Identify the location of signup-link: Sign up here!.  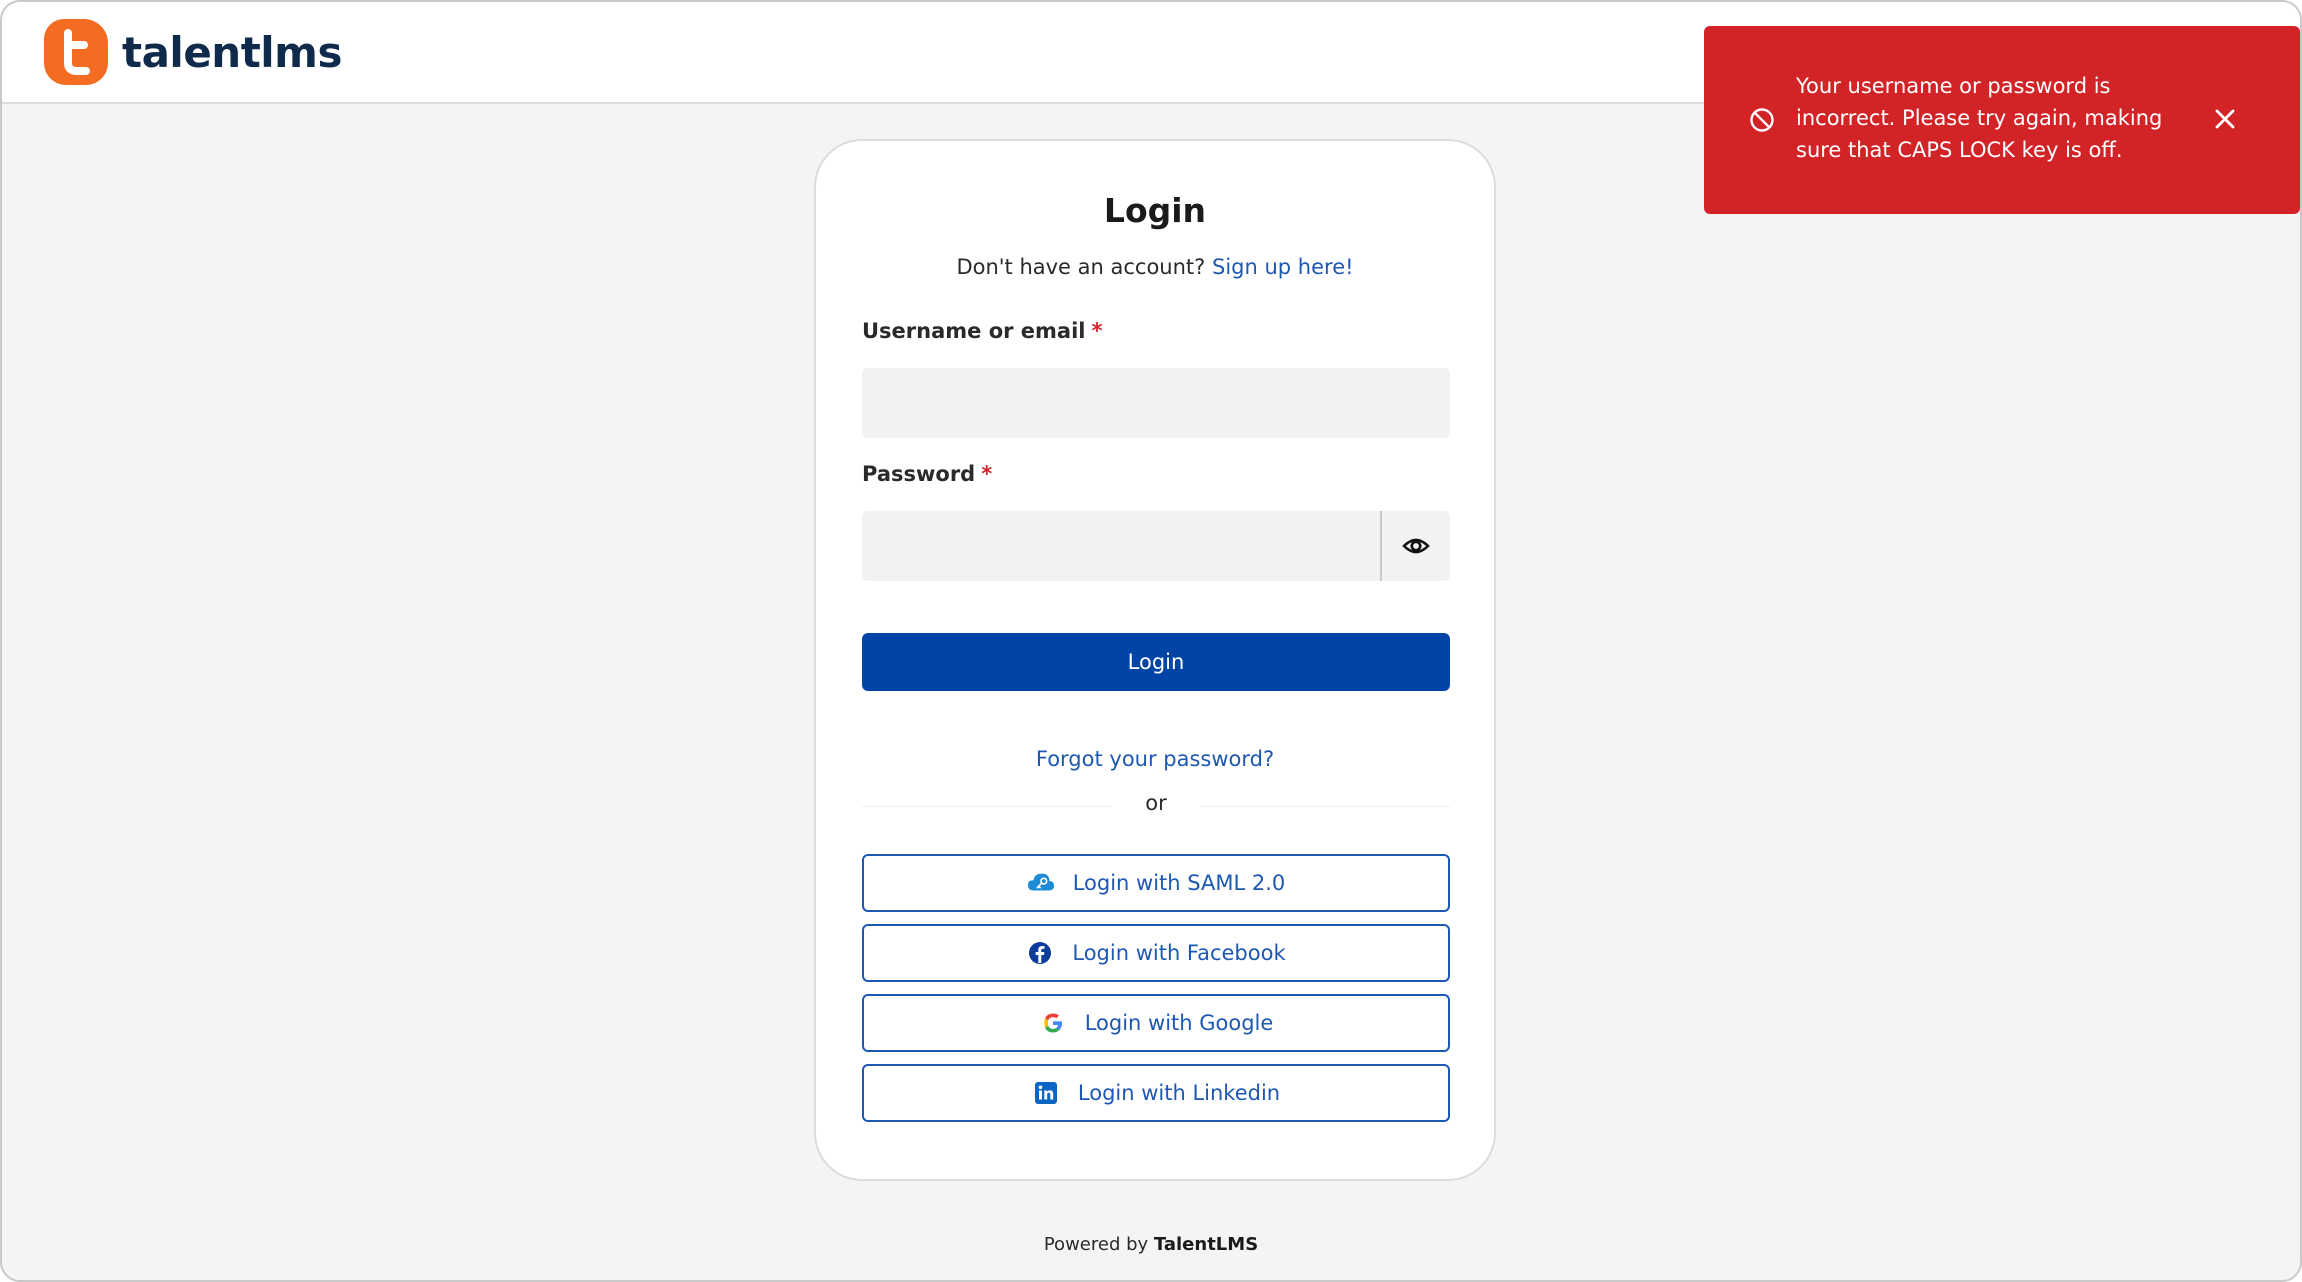
(1283, 267).